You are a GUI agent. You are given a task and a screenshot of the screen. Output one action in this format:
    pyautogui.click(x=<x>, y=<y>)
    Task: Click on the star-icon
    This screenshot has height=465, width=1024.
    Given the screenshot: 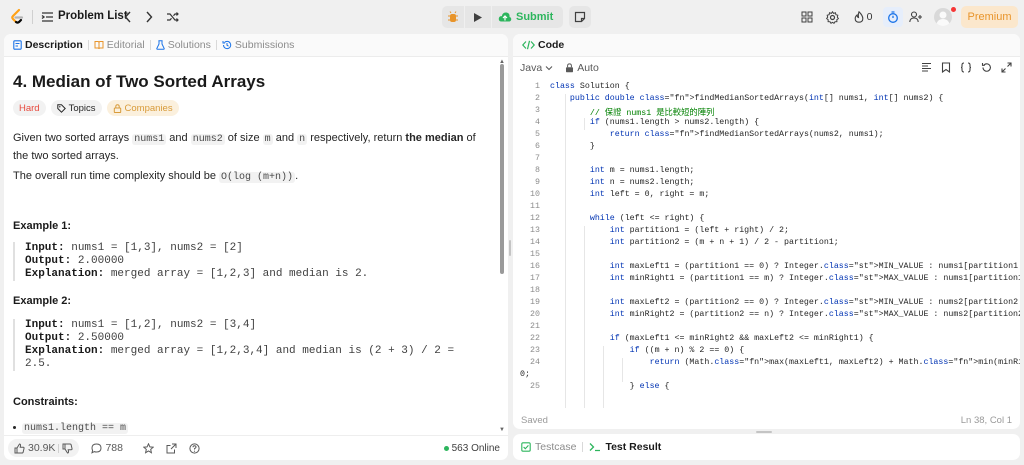 What is the action you would take?
    pyautogui.click(x=148, y=448)
    